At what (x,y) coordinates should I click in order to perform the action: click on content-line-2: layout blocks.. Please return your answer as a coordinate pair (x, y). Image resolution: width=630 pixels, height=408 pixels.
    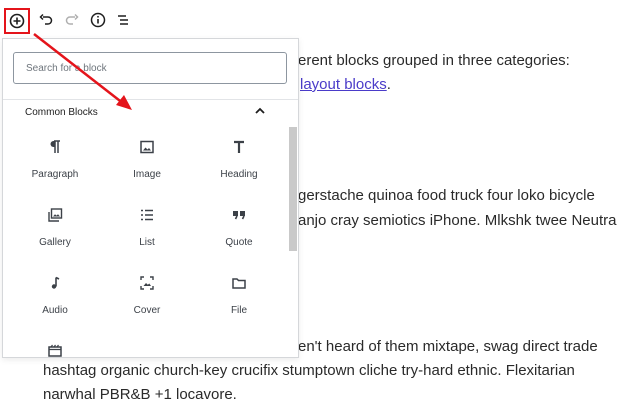
    Looking at the image, I should click on (345, 84).